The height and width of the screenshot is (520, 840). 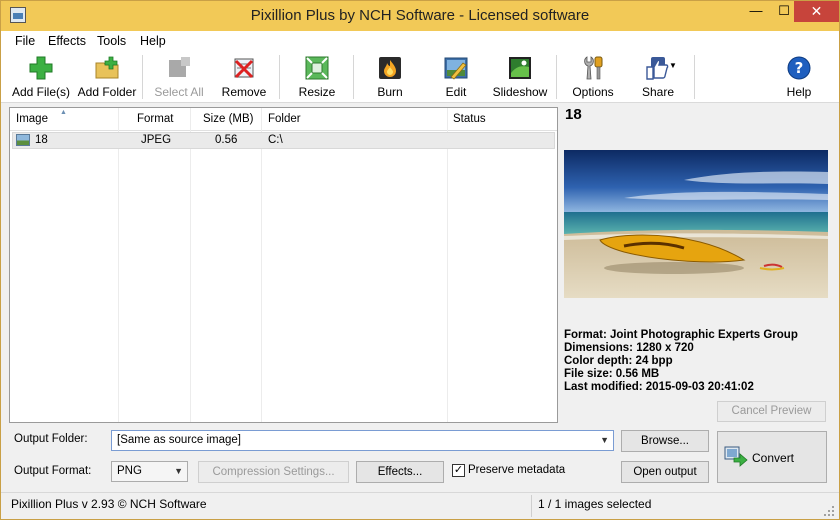 What do you see at coordinates (129, 471) in the screenshot?
I see `output-format-value: PNG` at bounding box center [129, 471].